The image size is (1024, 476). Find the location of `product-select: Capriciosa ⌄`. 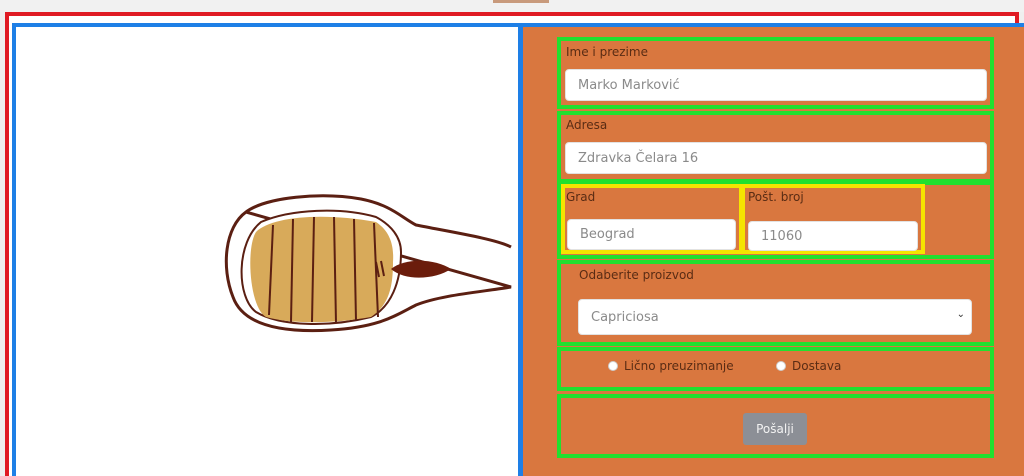

product-select: Capriciosa ⌄ is located at coordinates (775, 317).